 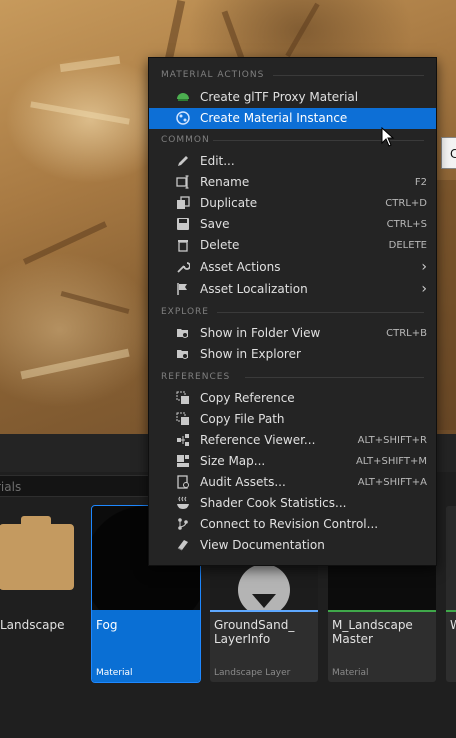 What do you see at coordinates (183, 161) in the screenshot?
I see `pencil-icon` at bounding box center [183, 161].